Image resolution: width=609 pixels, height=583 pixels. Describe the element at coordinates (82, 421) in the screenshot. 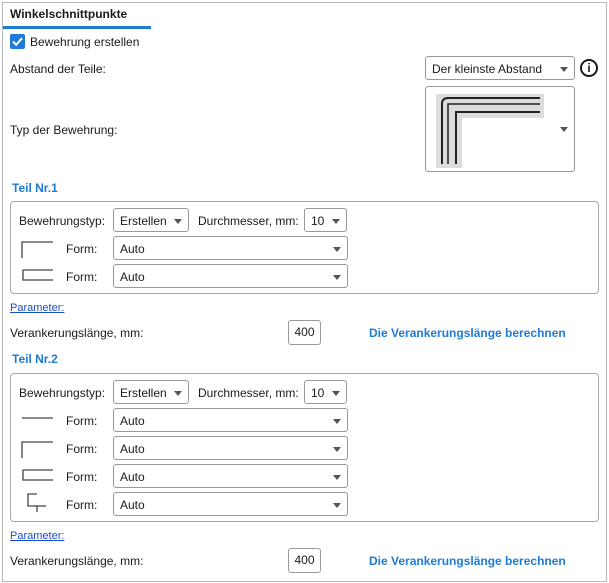

I see `part2-form1-label: Form:` at that location.